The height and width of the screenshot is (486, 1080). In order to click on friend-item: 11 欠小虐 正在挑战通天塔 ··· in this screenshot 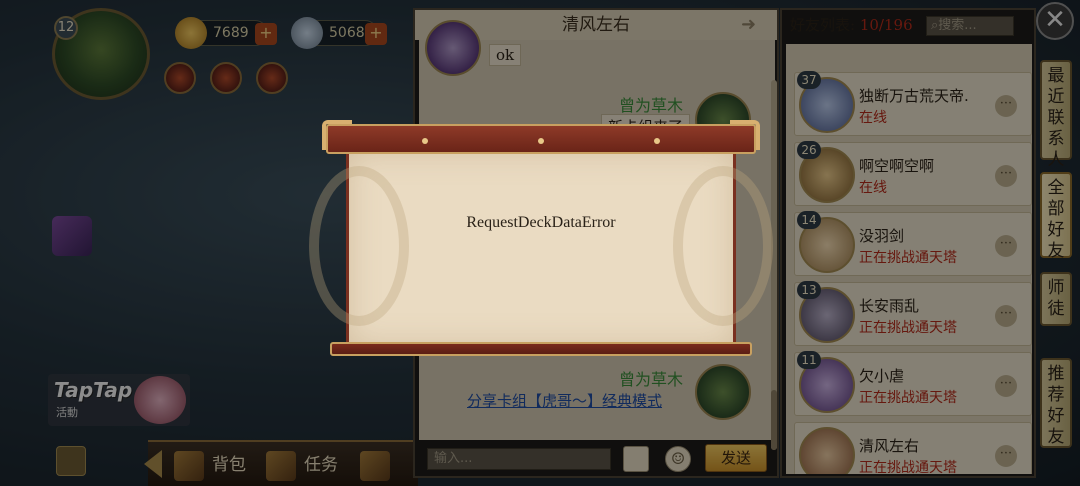, I will do `click(913, 383)`.